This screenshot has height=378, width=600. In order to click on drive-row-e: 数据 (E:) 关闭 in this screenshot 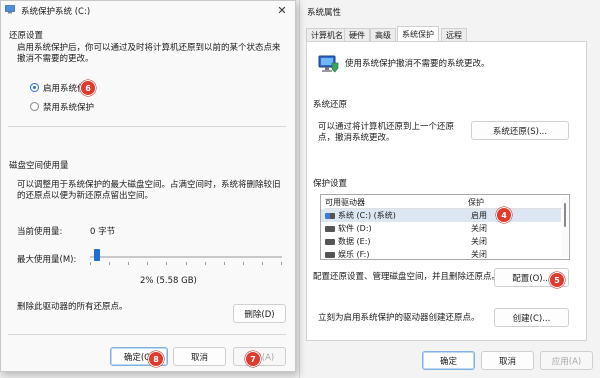, I will do `click(441, 241)`.